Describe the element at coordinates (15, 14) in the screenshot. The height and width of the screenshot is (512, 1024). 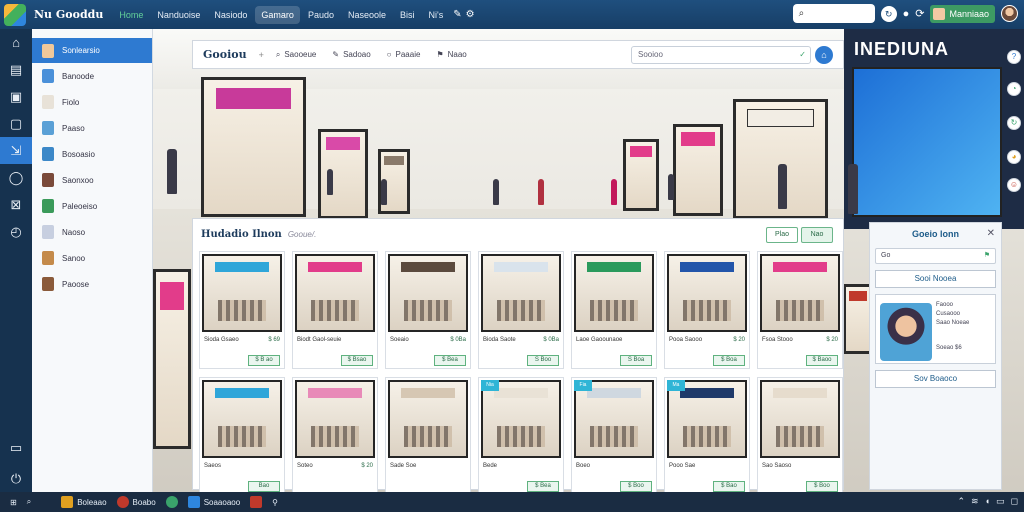
I see `app-logo` at that location.